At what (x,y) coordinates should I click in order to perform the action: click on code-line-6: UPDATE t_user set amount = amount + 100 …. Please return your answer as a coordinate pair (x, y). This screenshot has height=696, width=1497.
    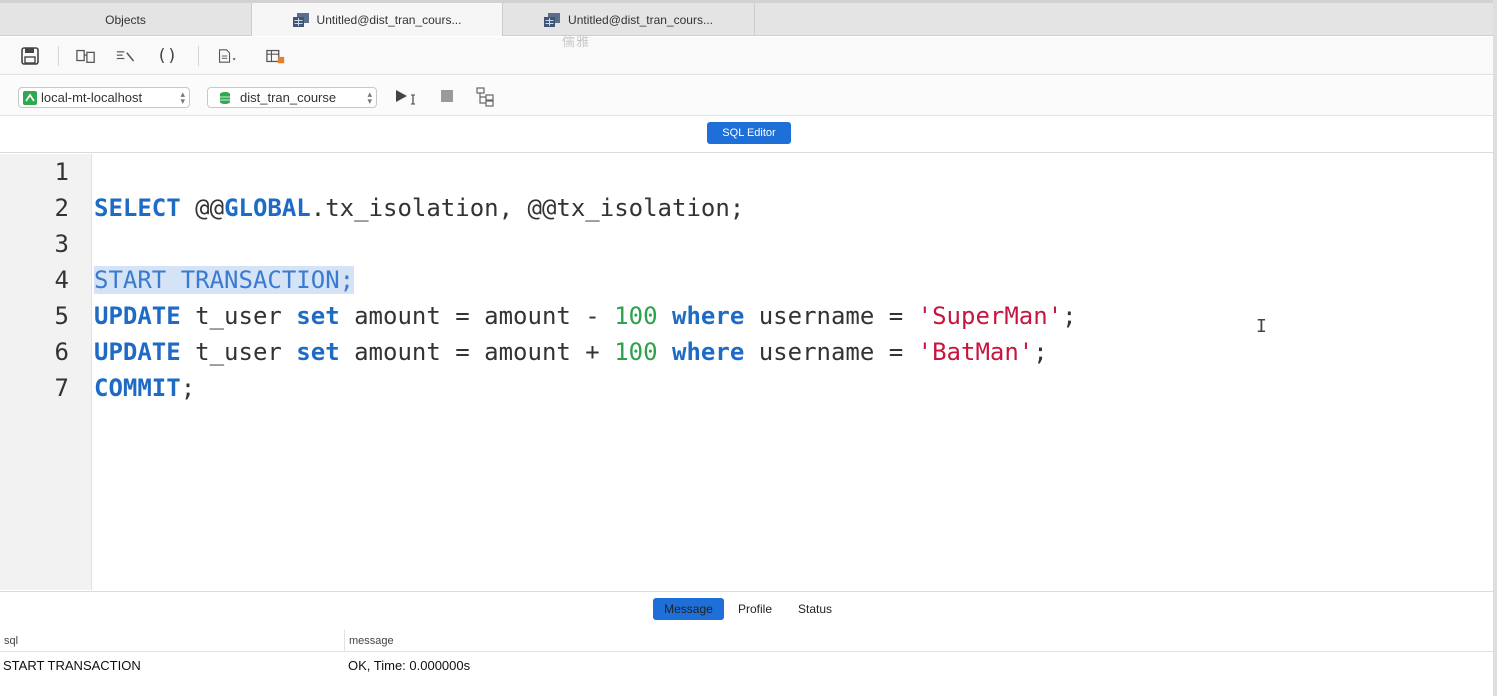
    Looking at the image, I should click on (571, 352).